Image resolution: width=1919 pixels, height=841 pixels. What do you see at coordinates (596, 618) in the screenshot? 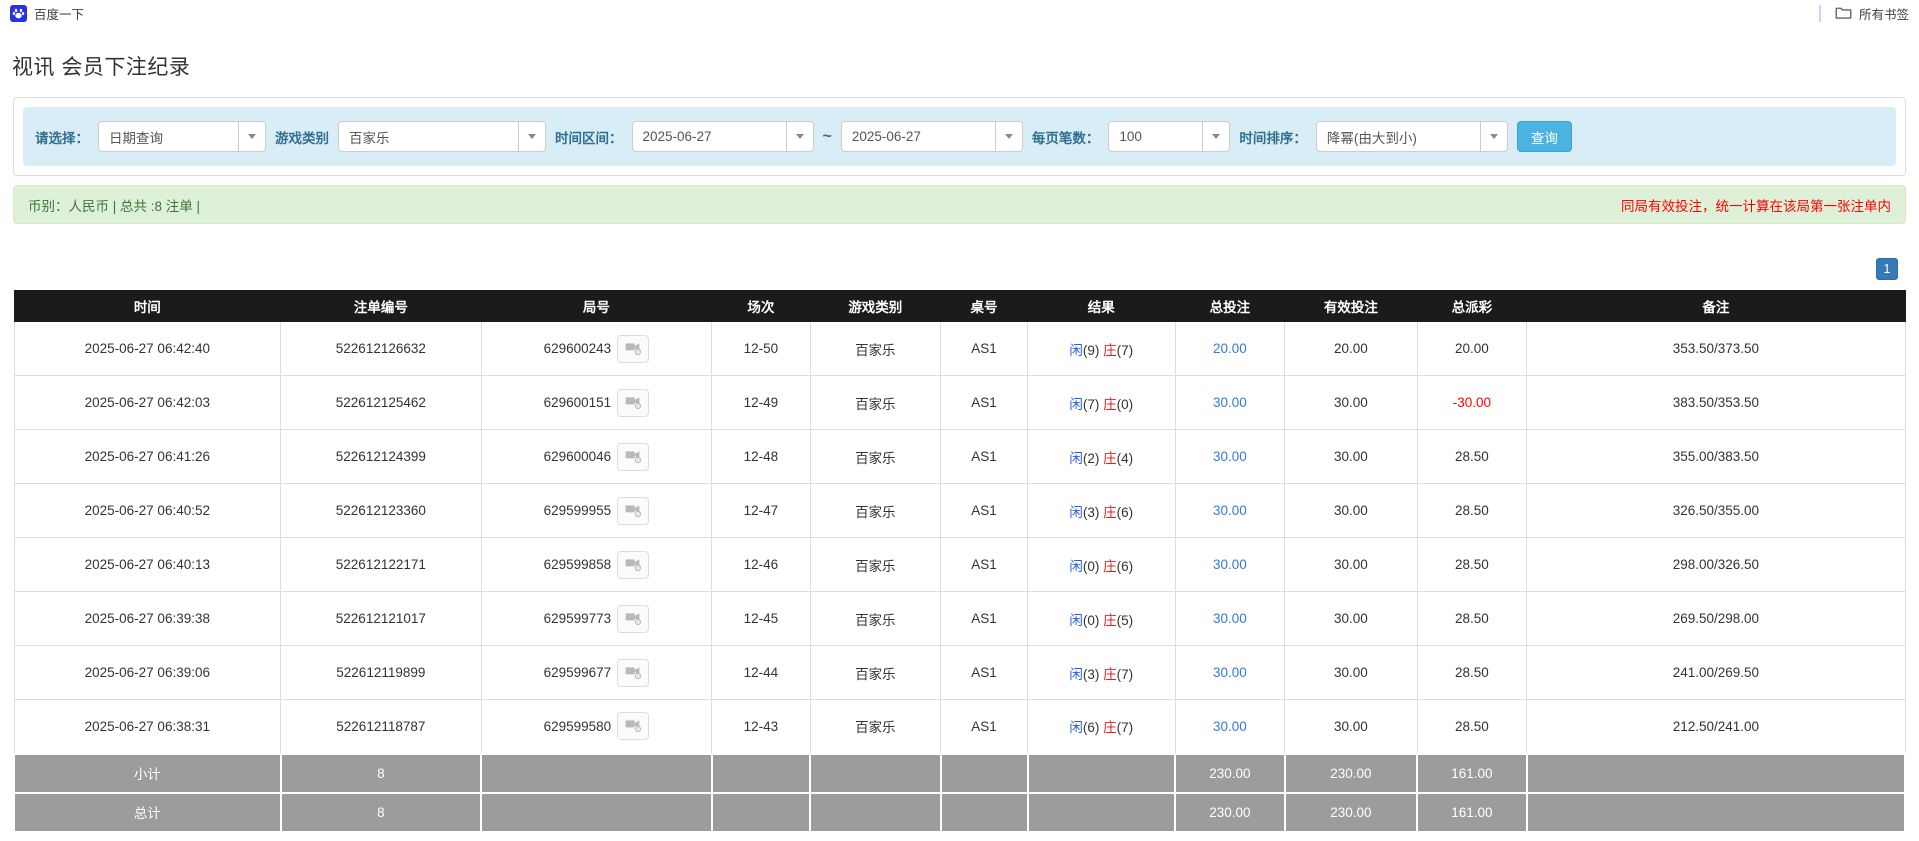
I see `cell-round: 629599773` at bounding box center [596, 618].